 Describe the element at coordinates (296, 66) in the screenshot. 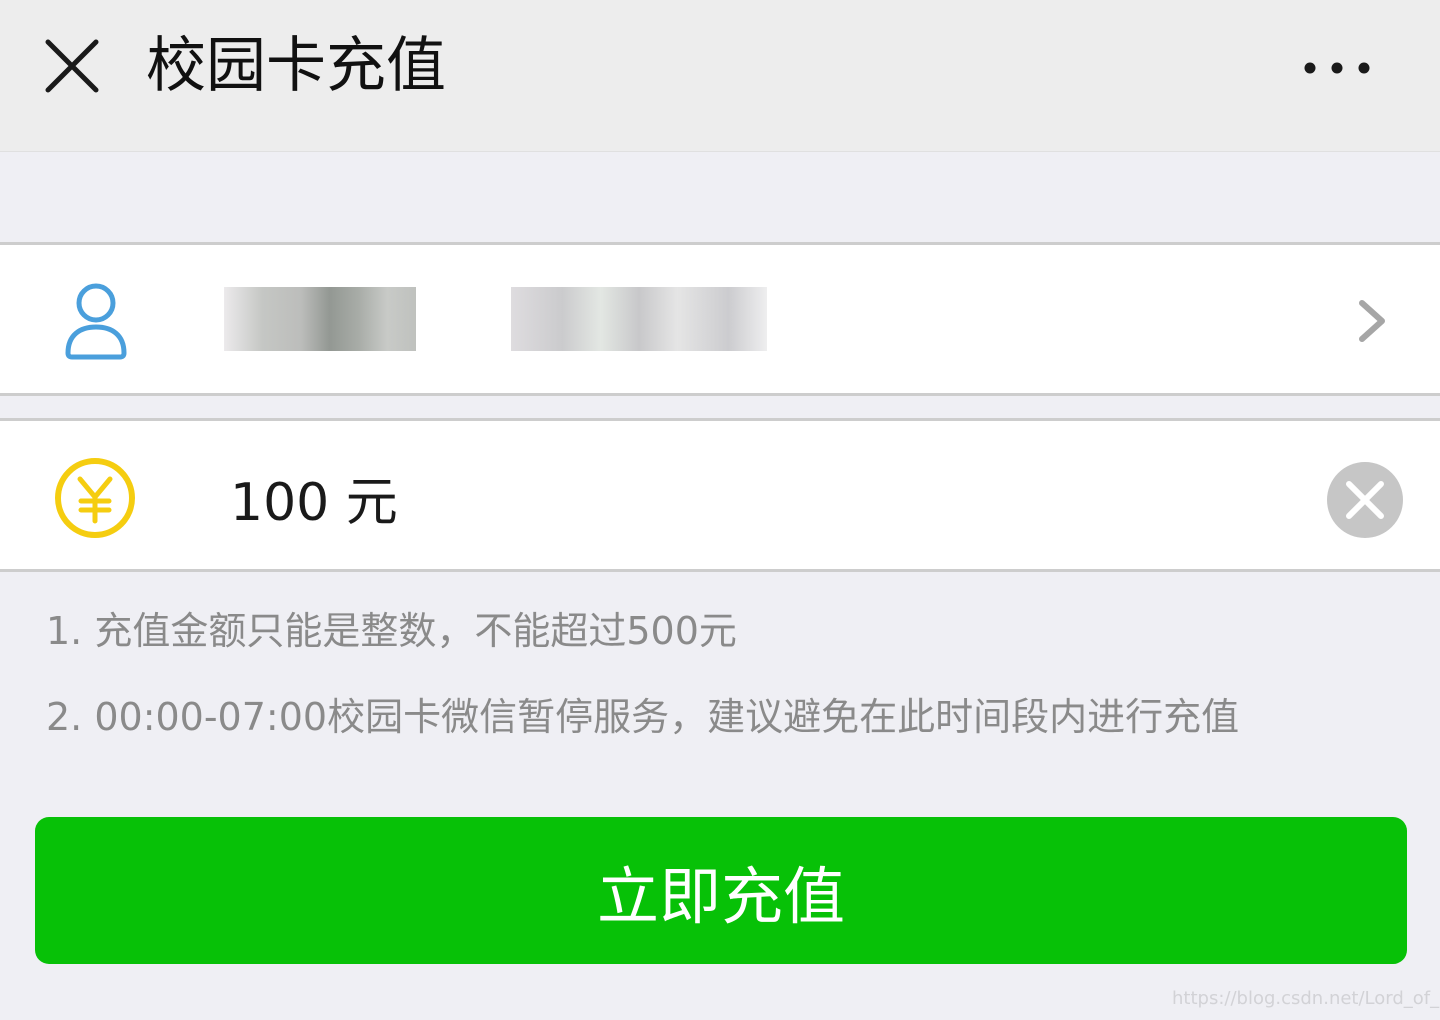

I see `page-title: 校园卡充值` at that location.